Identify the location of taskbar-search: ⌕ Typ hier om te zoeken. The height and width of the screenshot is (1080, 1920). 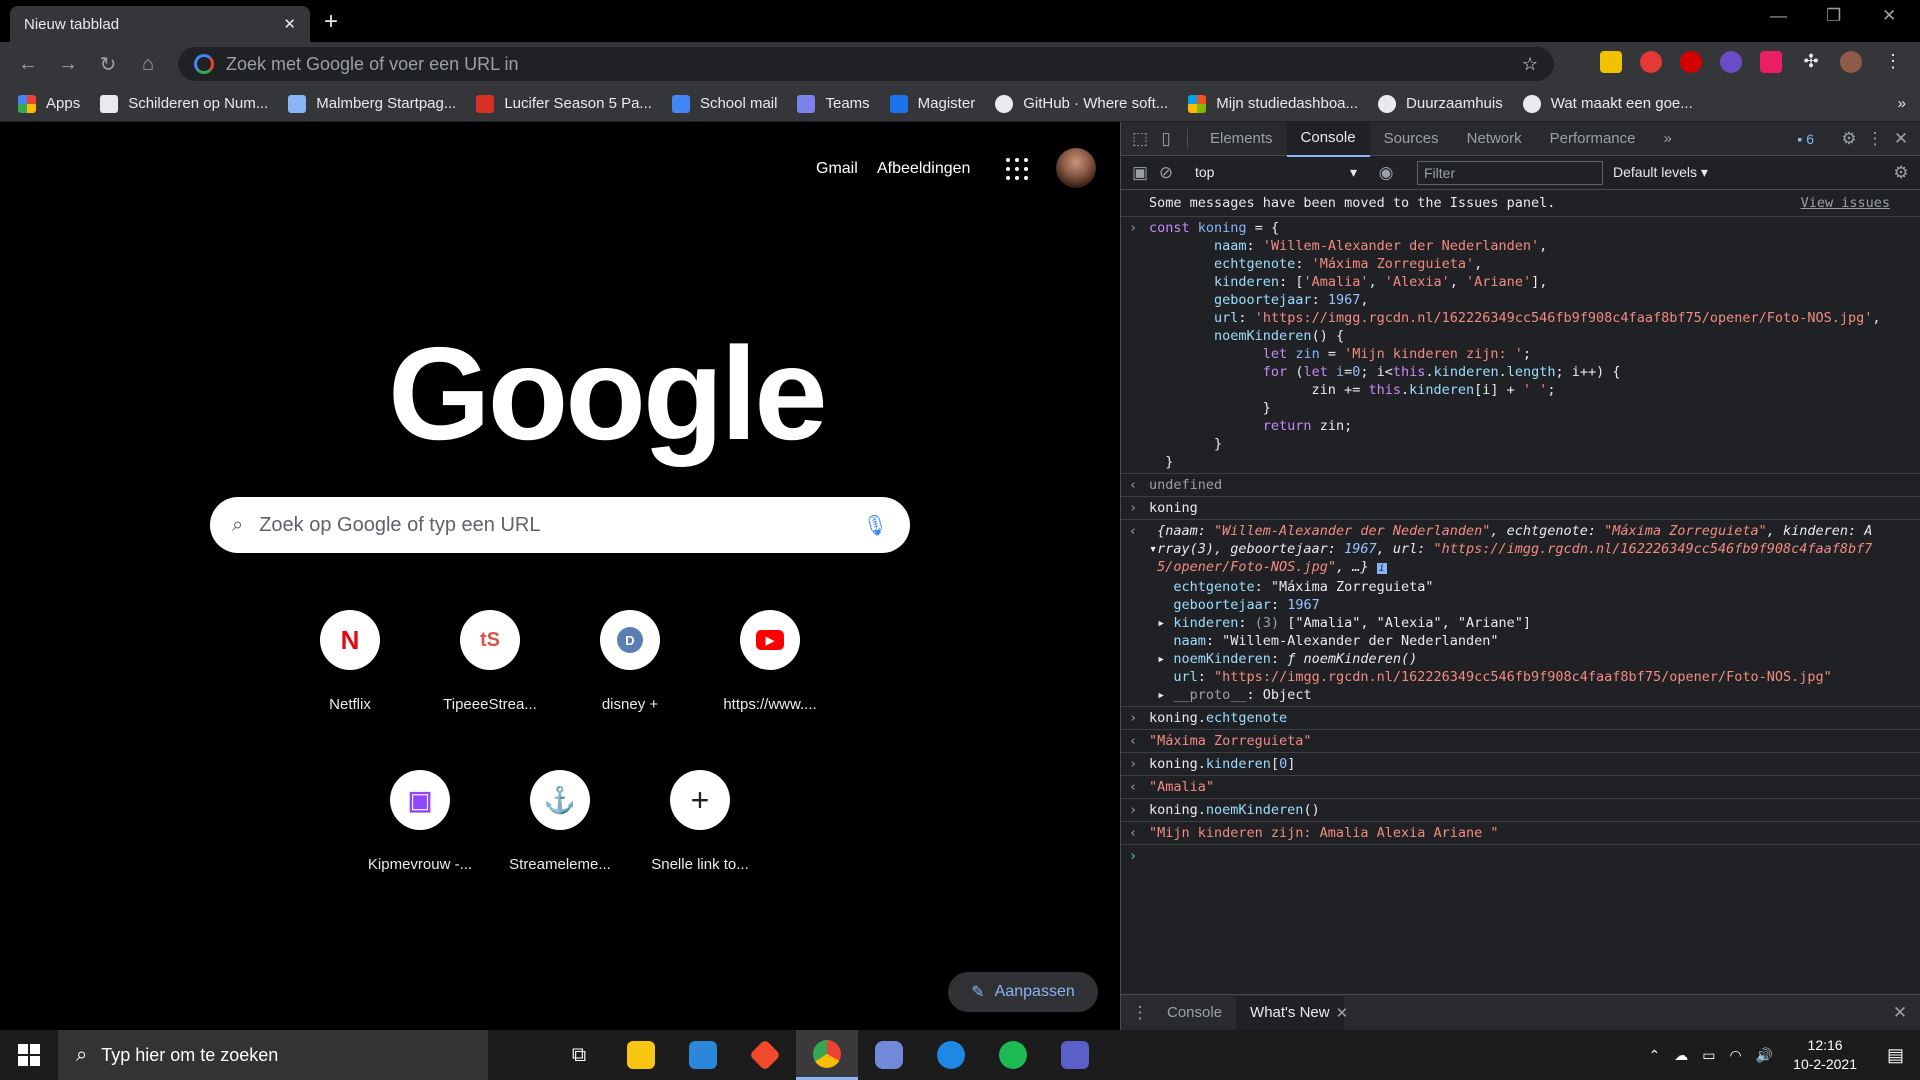
(273, 1055).